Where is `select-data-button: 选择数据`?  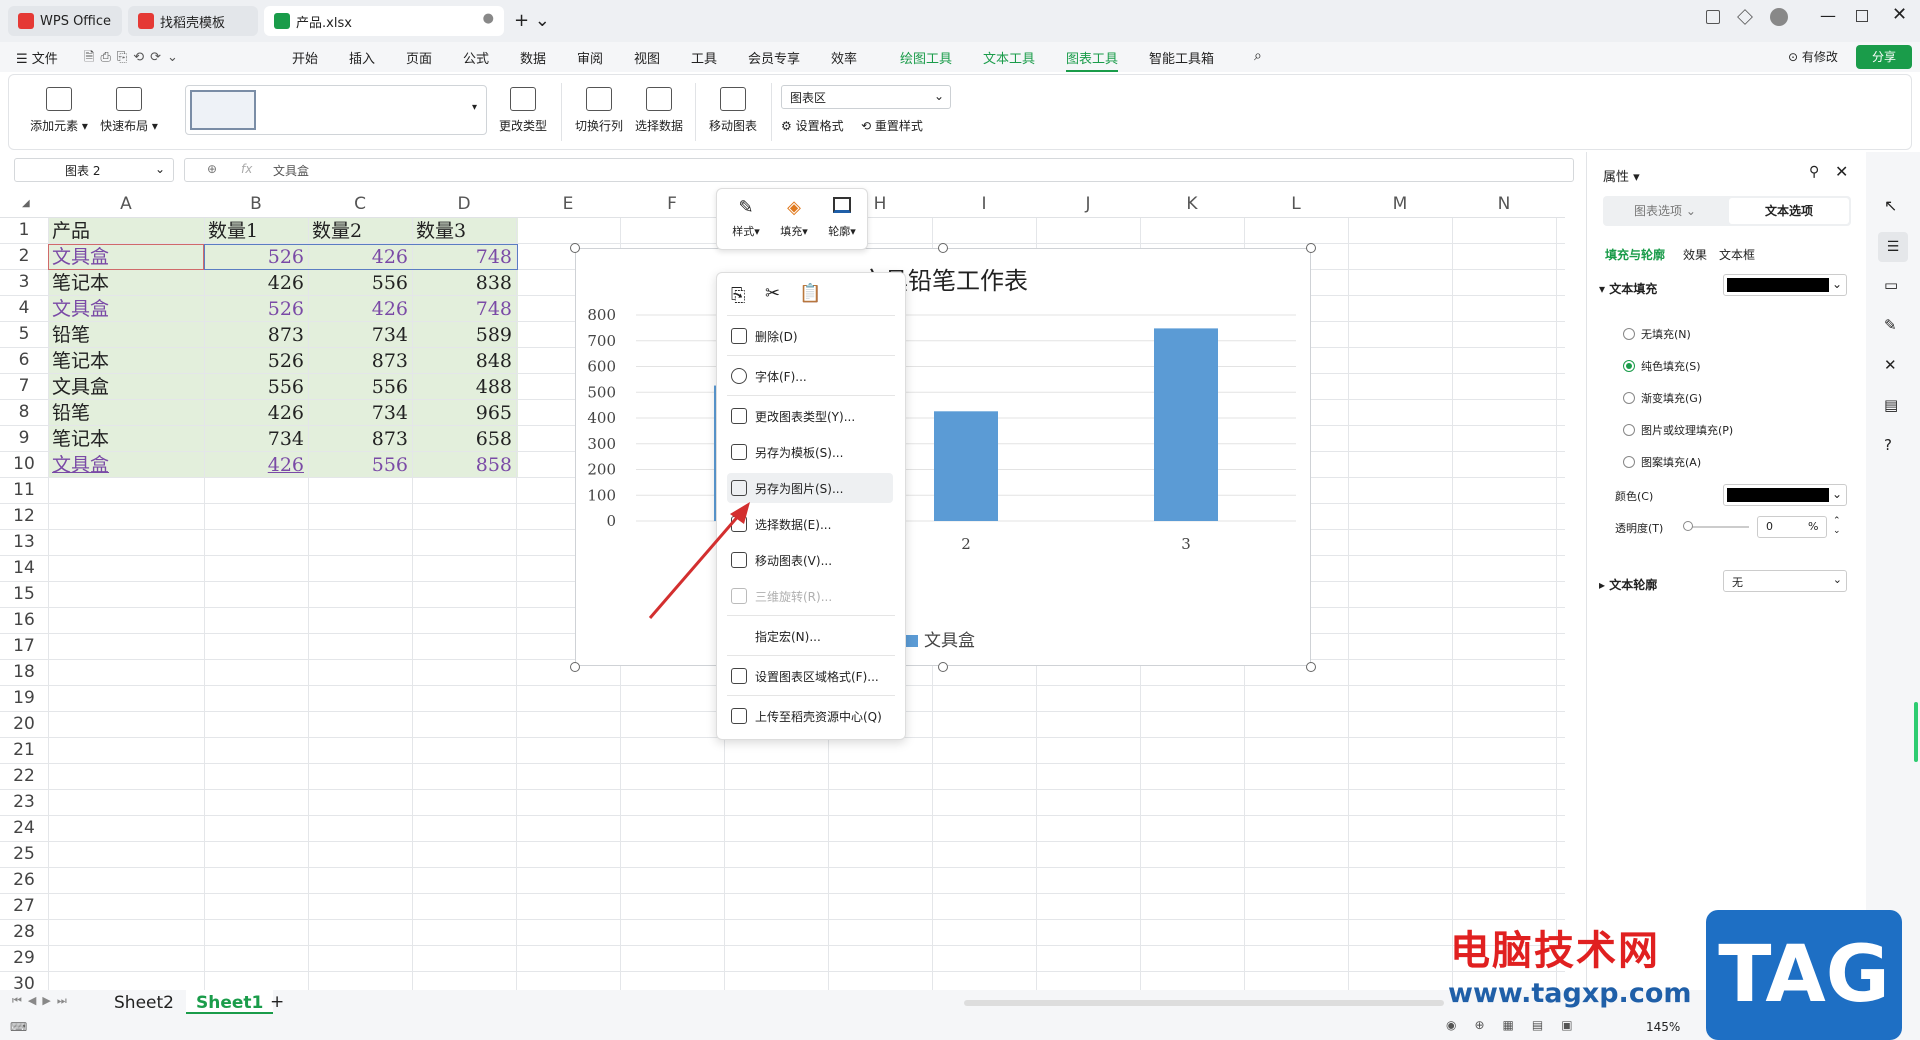 select-data-button: 选择数据 is located at coordinates (659, 110).